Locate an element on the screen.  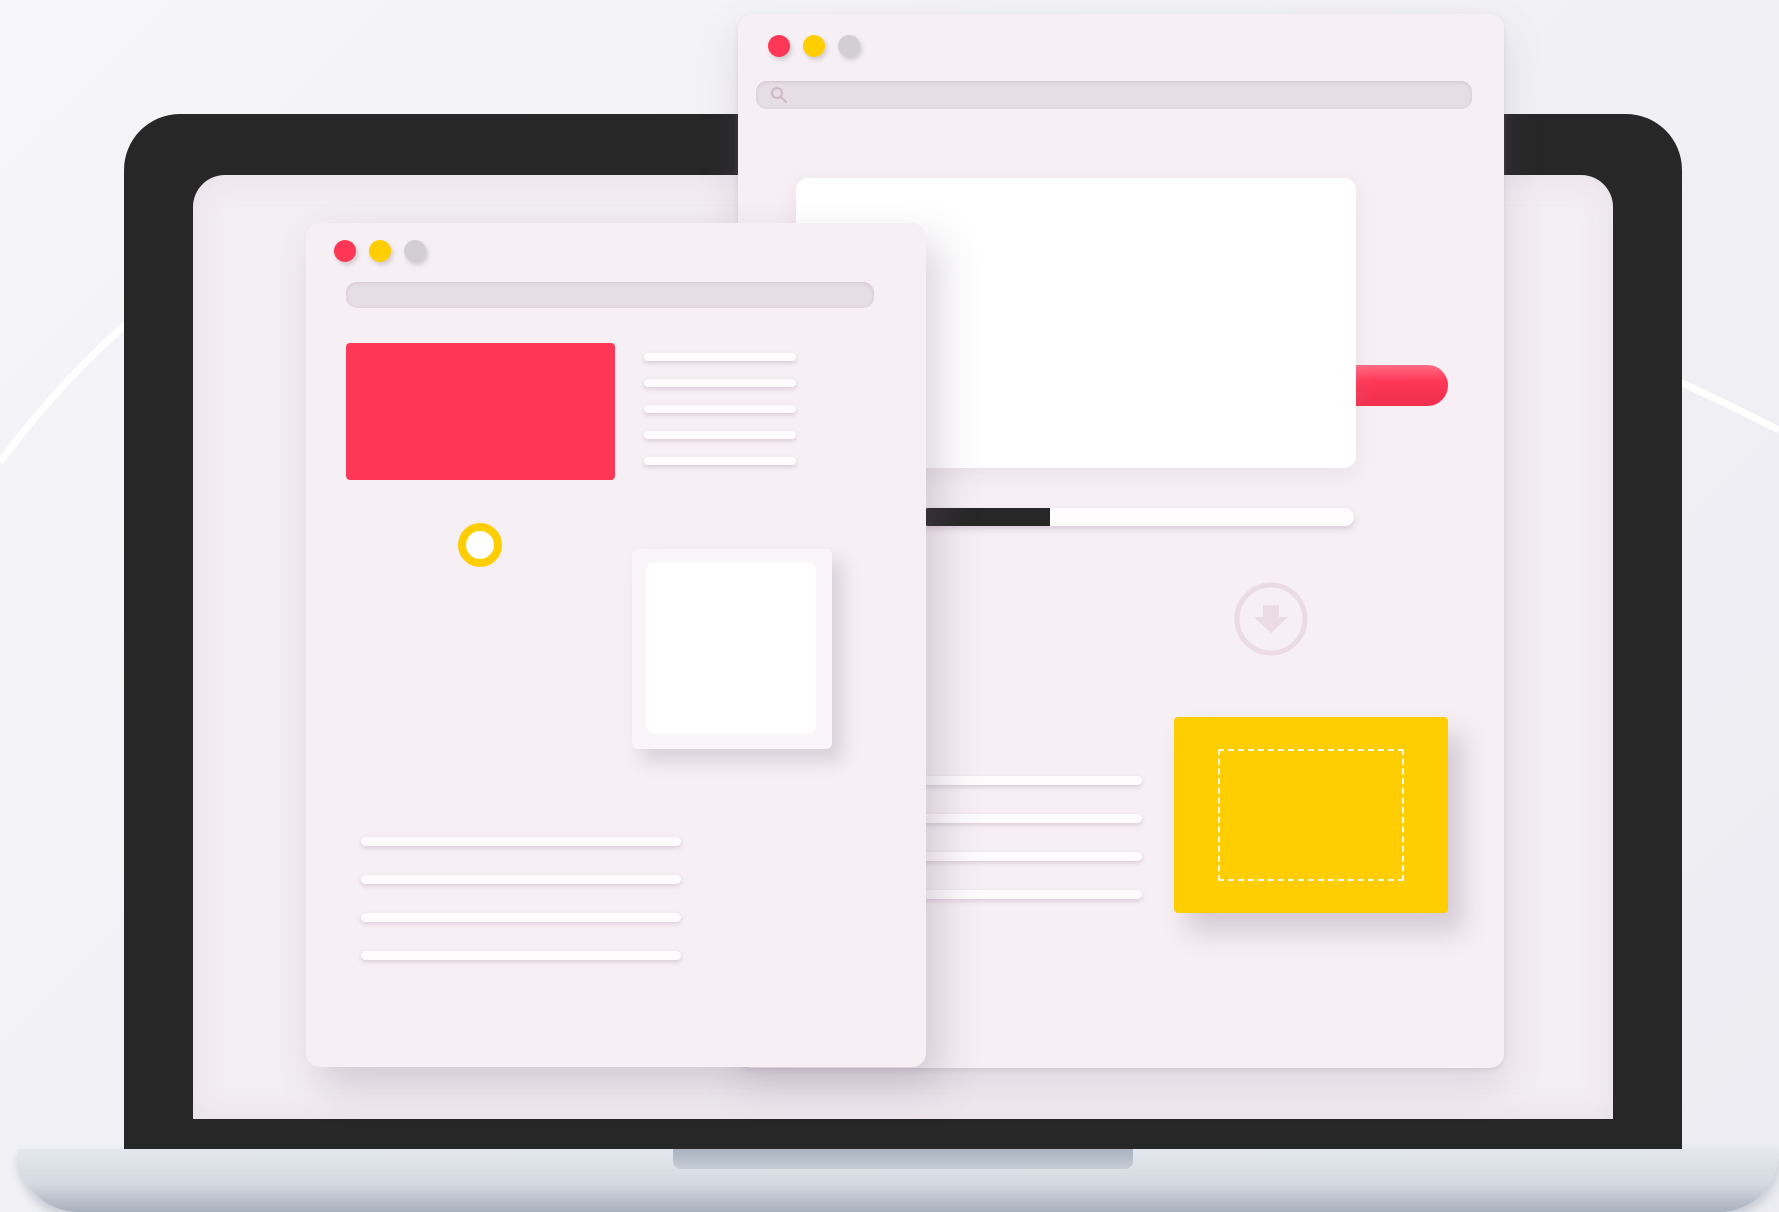
search-icon is located at coordinates (779, 97).